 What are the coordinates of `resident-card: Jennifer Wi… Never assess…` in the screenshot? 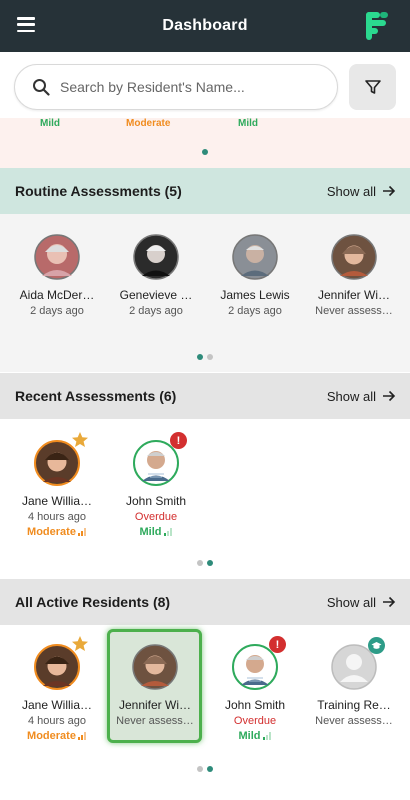 It's located at (354, 275).